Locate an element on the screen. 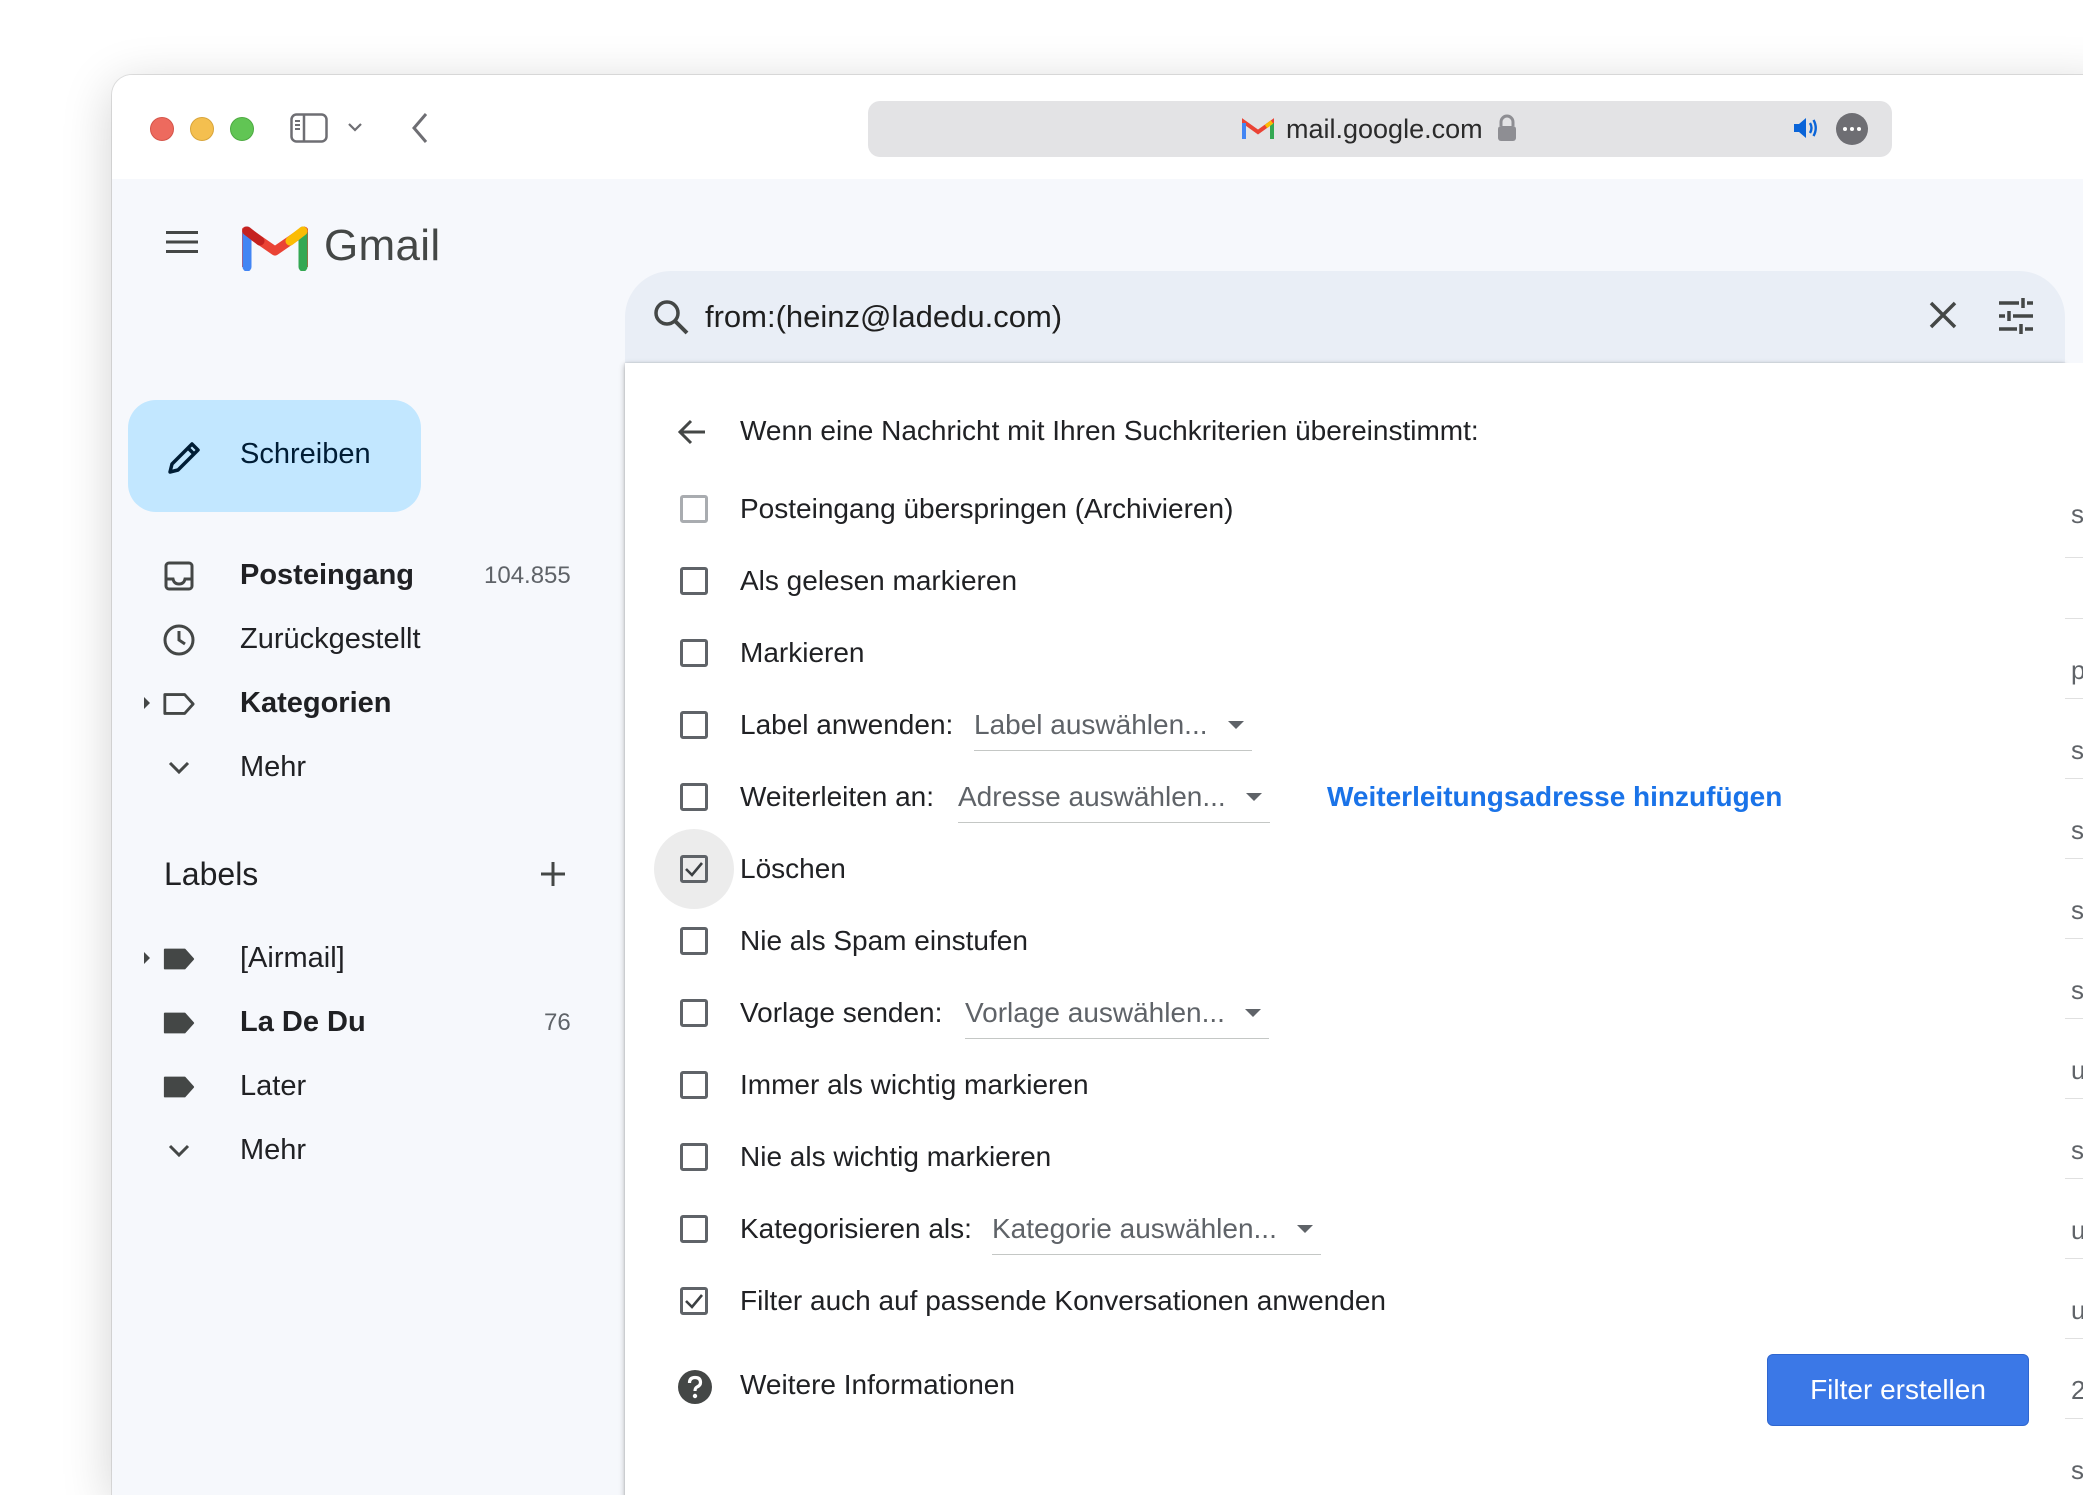 The width and height of the screenshot is (2083, 1495). option-always-important: Immer als wichtig markieren is located at coordinates (1345, 1087).